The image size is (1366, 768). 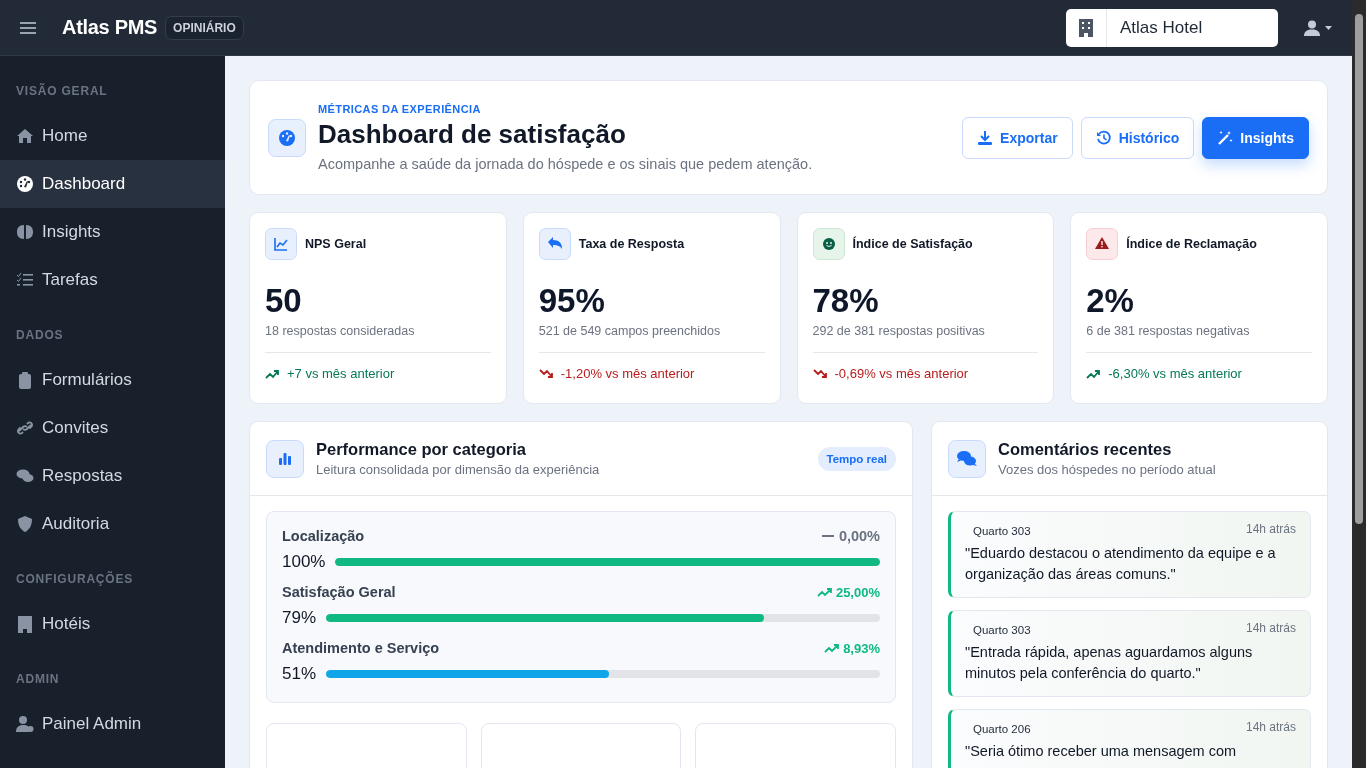 I want to click on metric-title: NPS Geral, so click(x=336, y=244).